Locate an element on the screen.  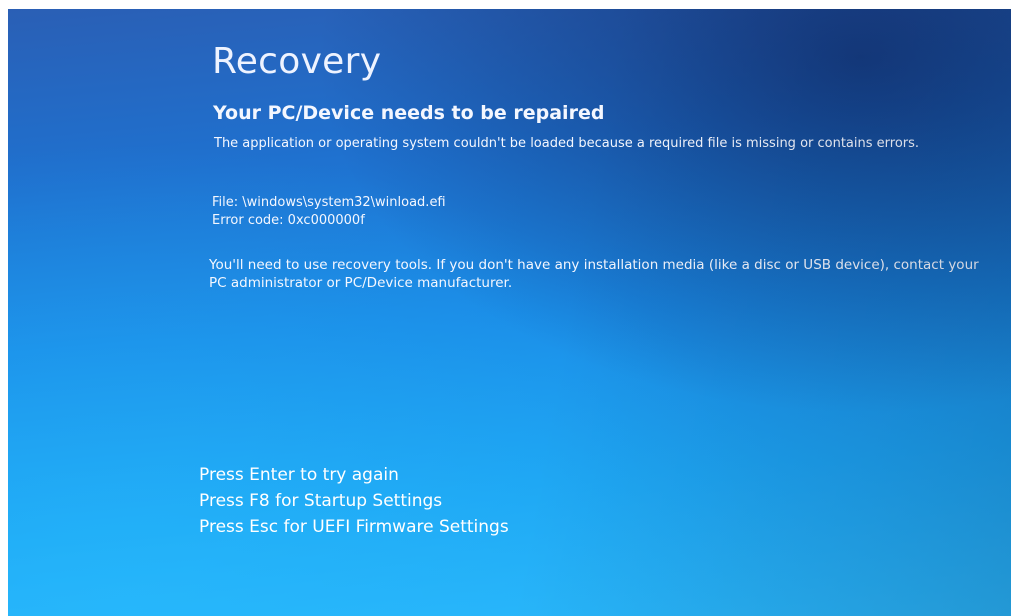
action-esc-uefi-settings: Press Esc for UEFI Firmware Settings is located at coordinates (354, 527).